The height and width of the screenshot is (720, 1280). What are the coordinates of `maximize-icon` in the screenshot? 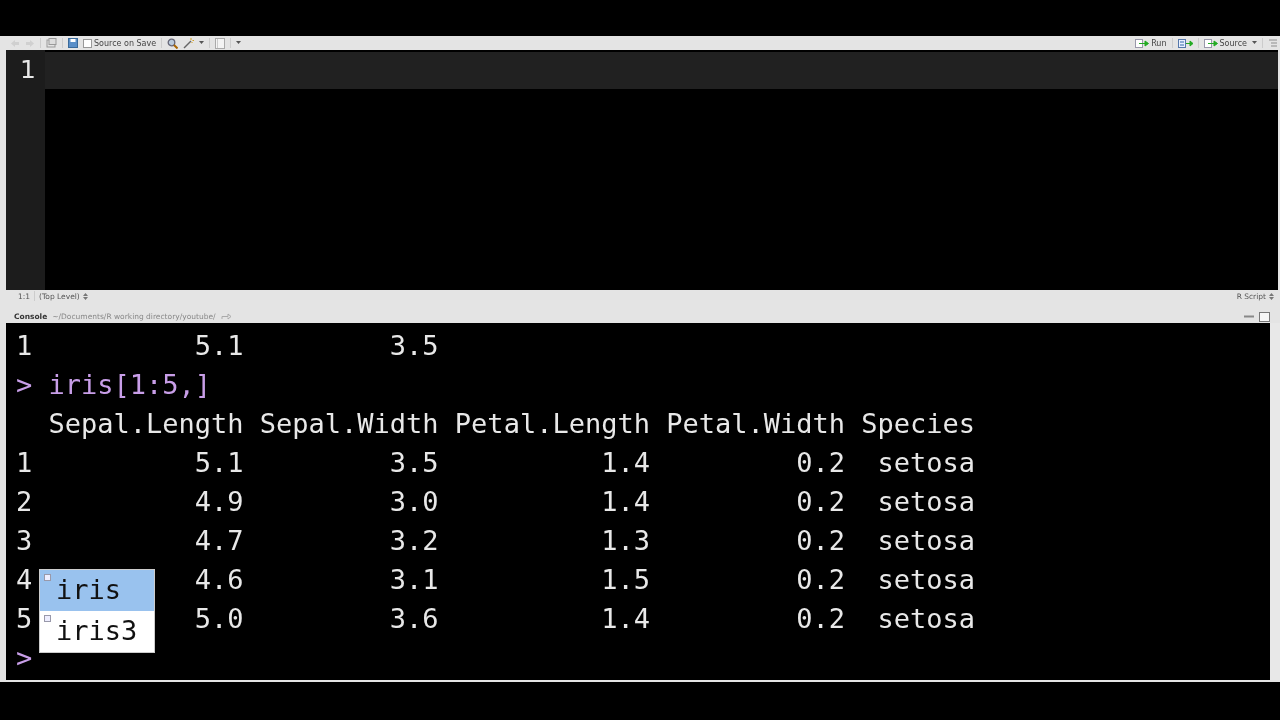 It's located at (1264, 316).